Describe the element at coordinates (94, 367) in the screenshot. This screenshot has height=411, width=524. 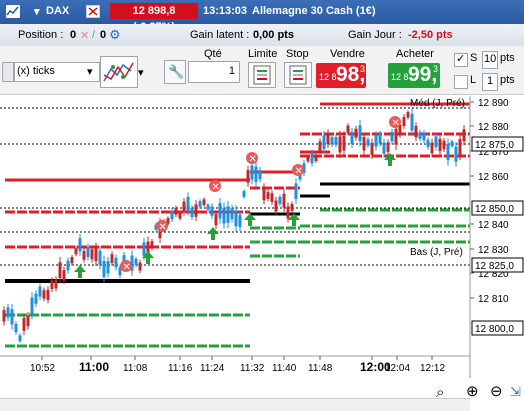
I see `time-tick-label: 11:00` at that location.